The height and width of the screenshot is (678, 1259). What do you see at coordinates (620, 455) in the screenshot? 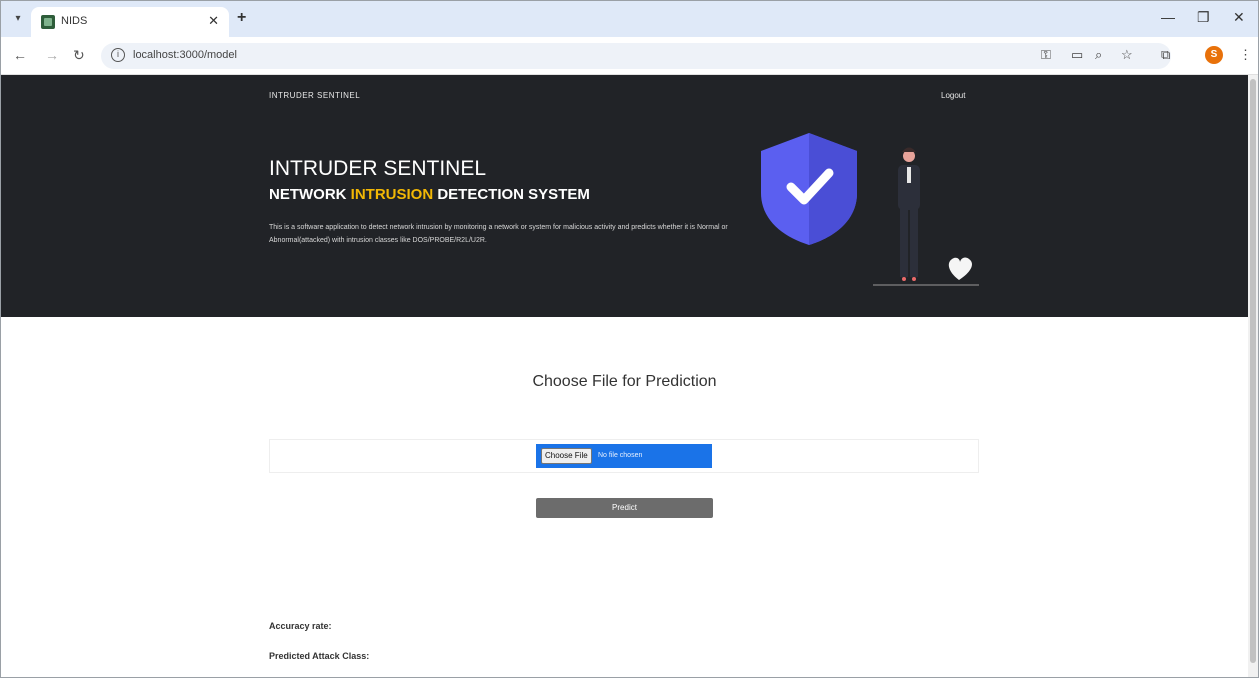
I see `file-status-text: No file chosen` at bounding box center [620, 455].